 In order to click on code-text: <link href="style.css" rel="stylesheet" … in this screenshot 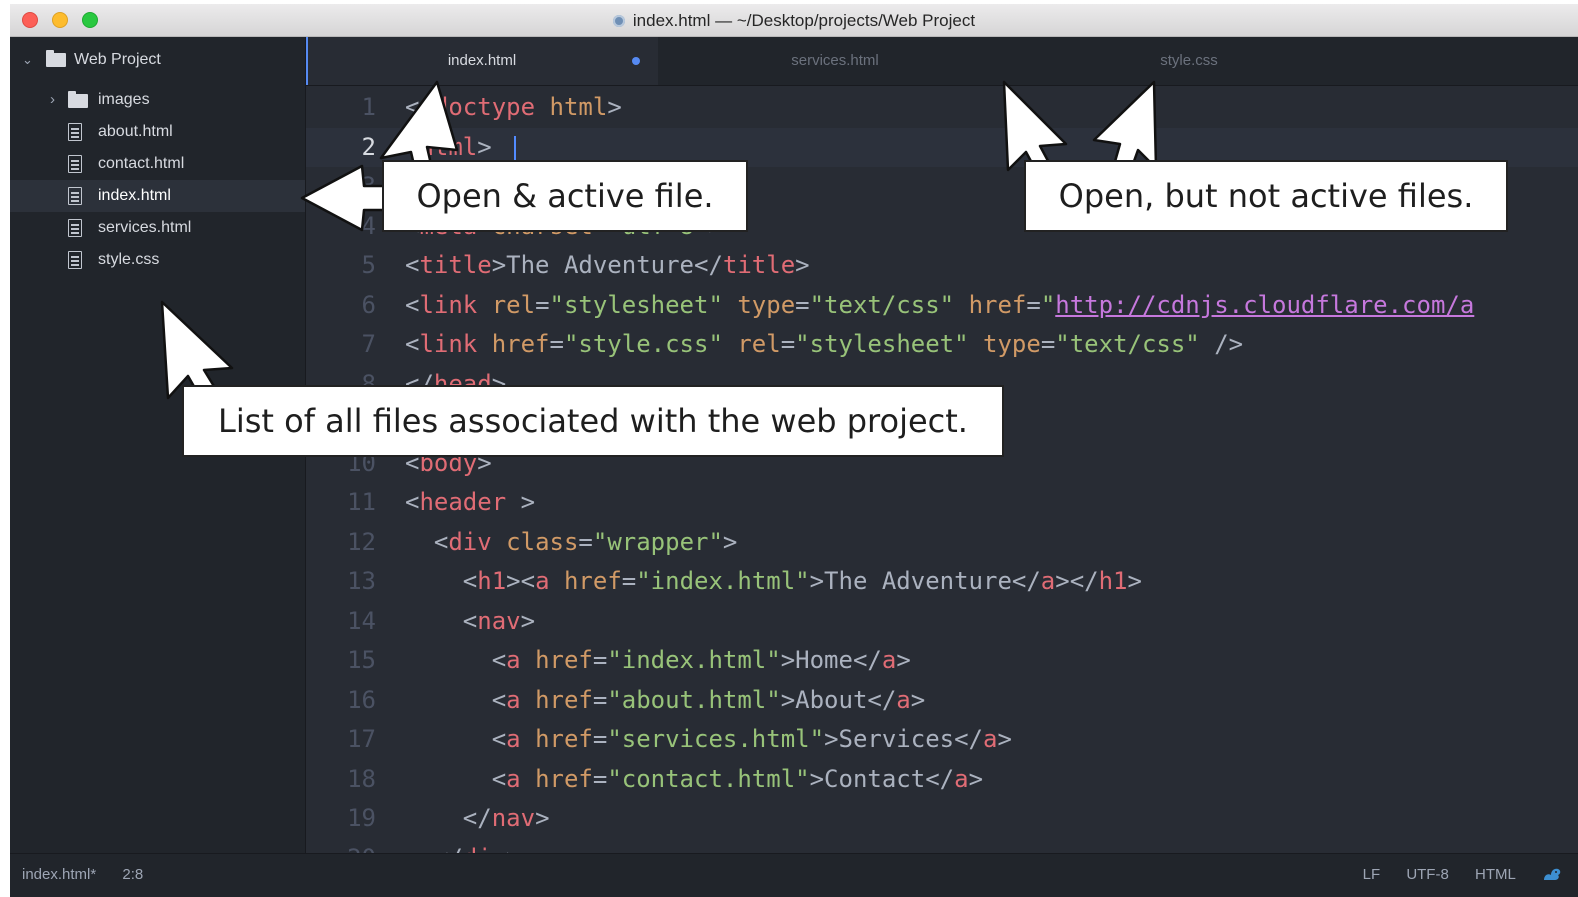, I will do `click(824, 344)`.